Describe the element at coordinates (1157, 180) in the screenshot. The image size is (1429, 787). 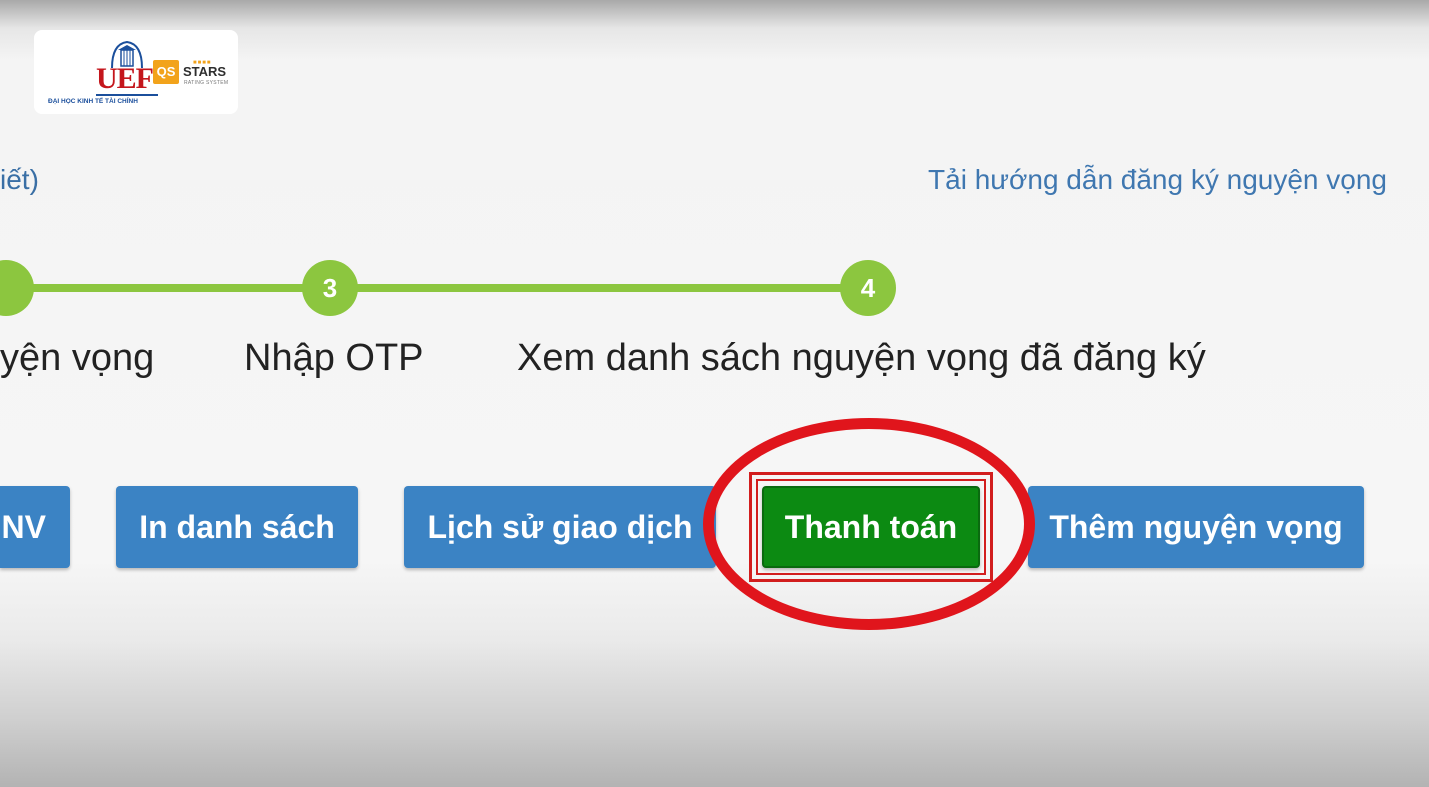
I see `download-guide-link: Tải hướng dẫn đăng ký nguyện vọng` at that location.